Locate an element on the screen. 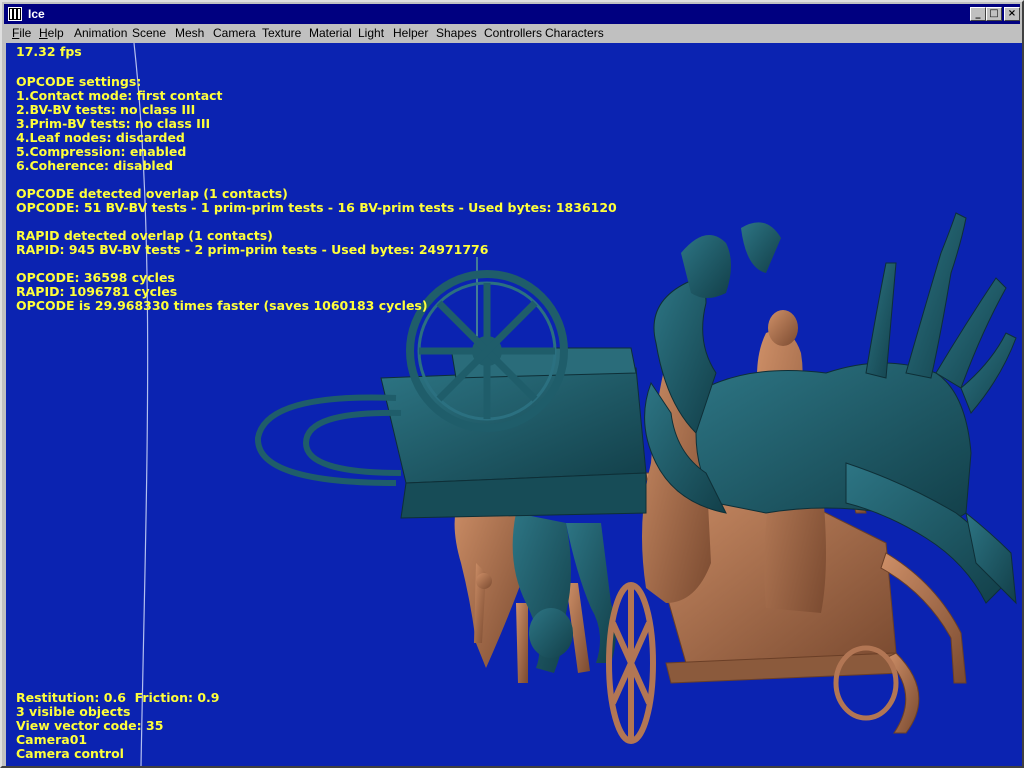 This screenshot has width=1024, height=768. menu-file-label: ile is located at coordinates (25, 33).